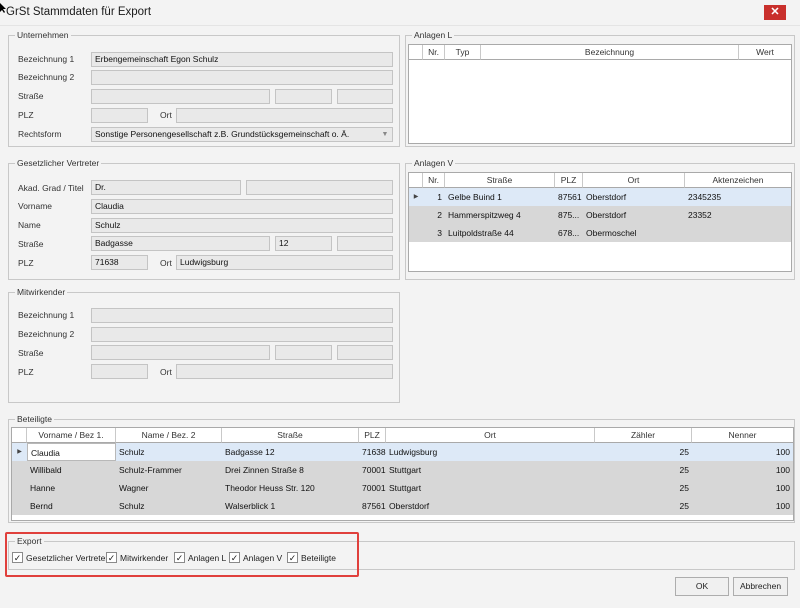  I want to click on ort-field, so click(284, 115).